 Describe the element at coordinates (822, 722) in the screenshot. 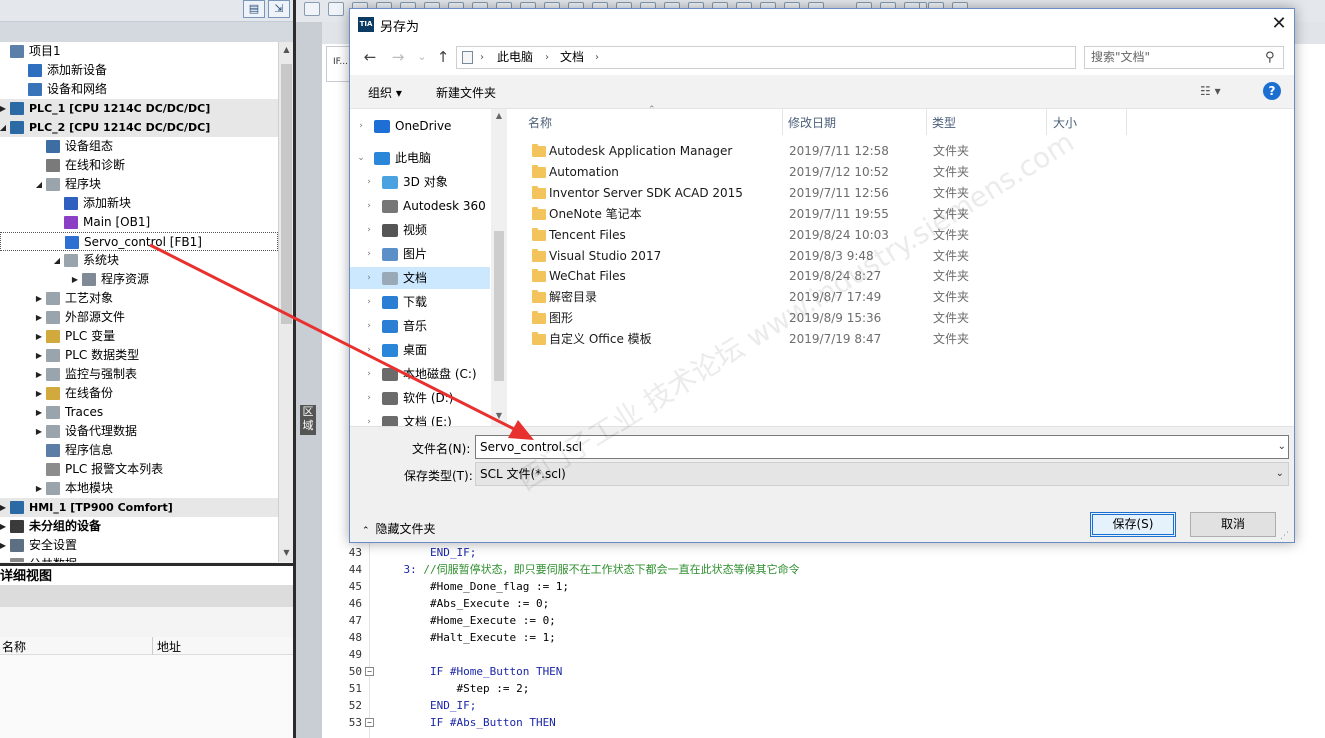

I see `code-line: 53− IF #Abs_Button THEN` at that location.